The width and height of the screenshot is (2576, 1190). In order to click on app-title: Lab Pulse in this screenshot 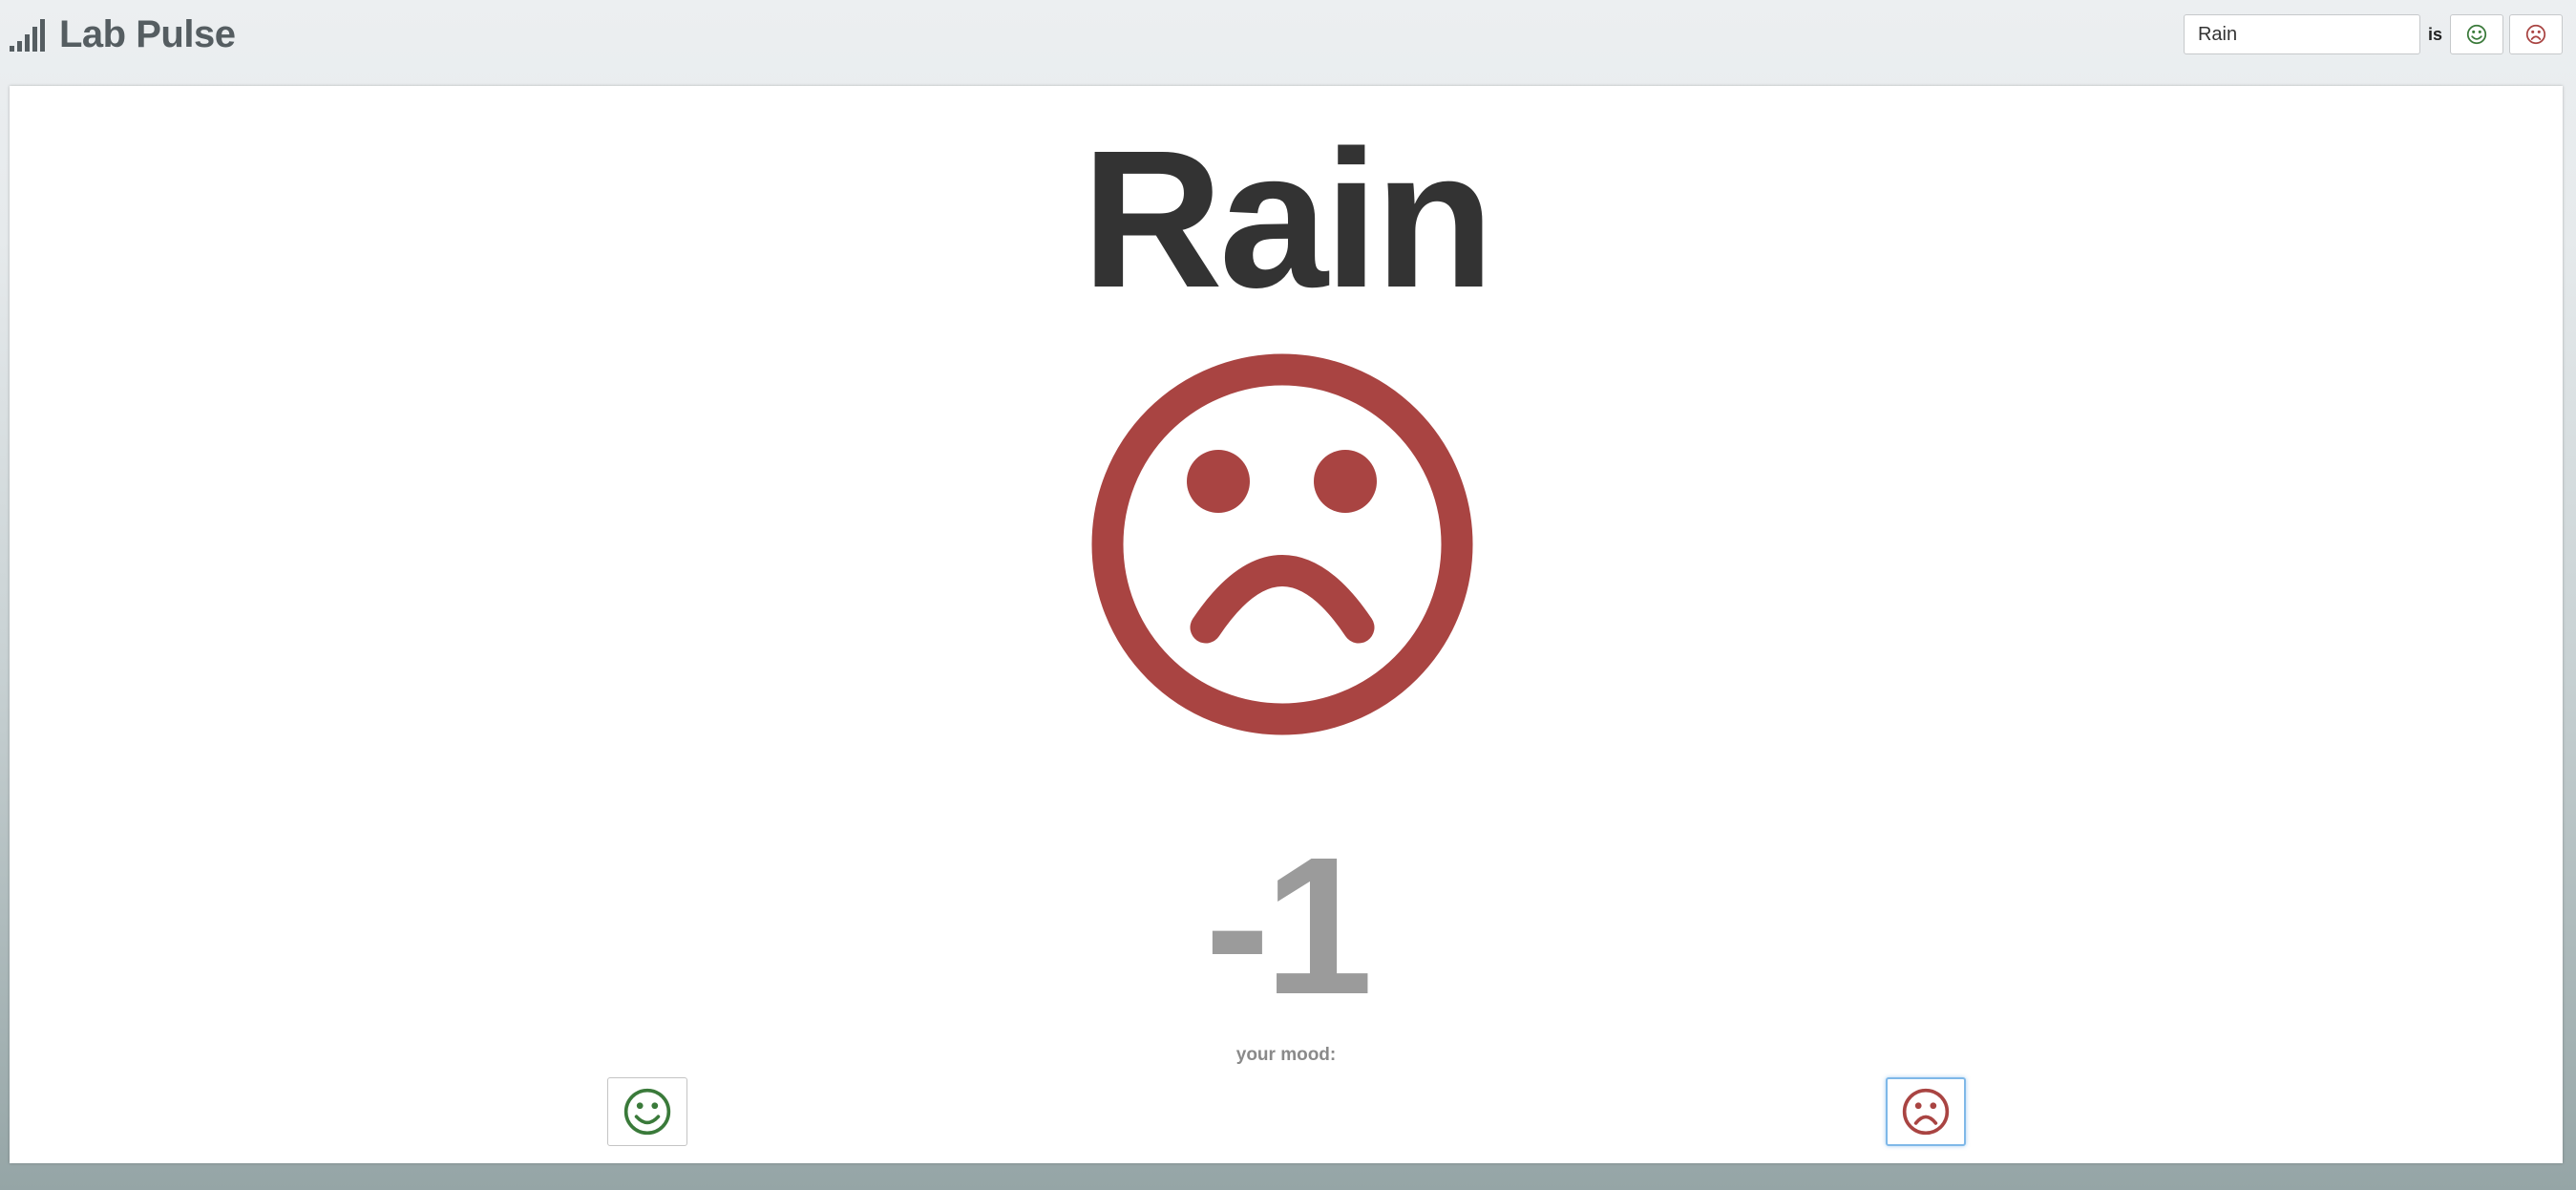, I will do `click(147, 33)`.